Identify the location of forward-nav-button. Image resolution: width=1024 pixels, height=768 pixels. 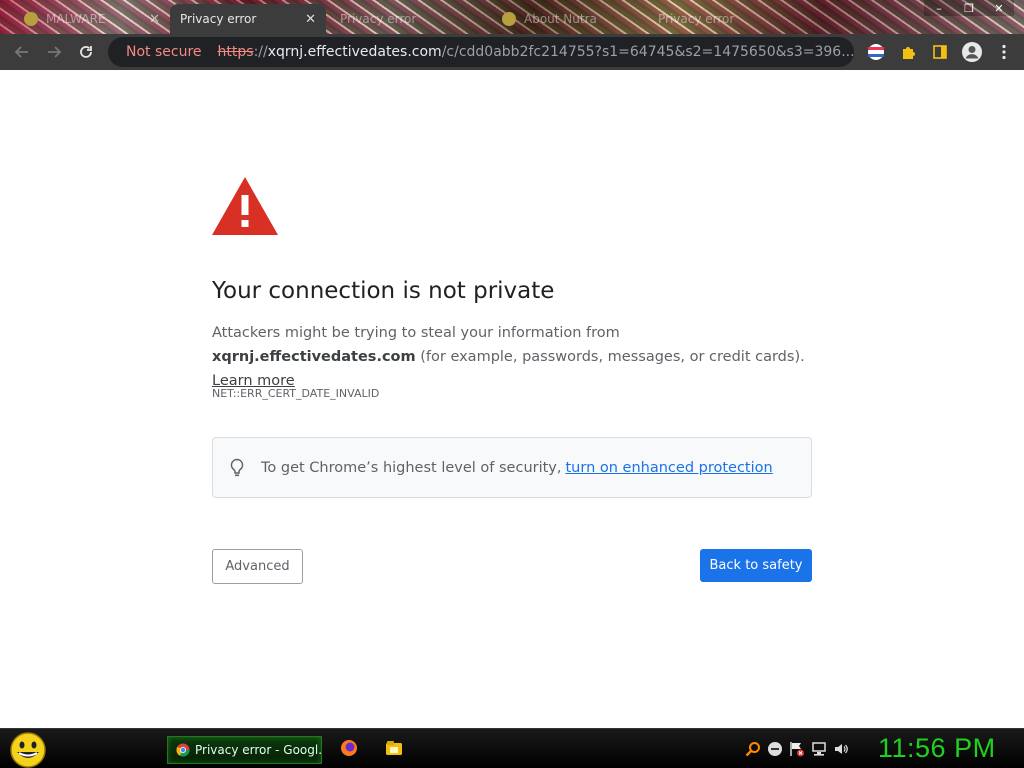
(54, 52).